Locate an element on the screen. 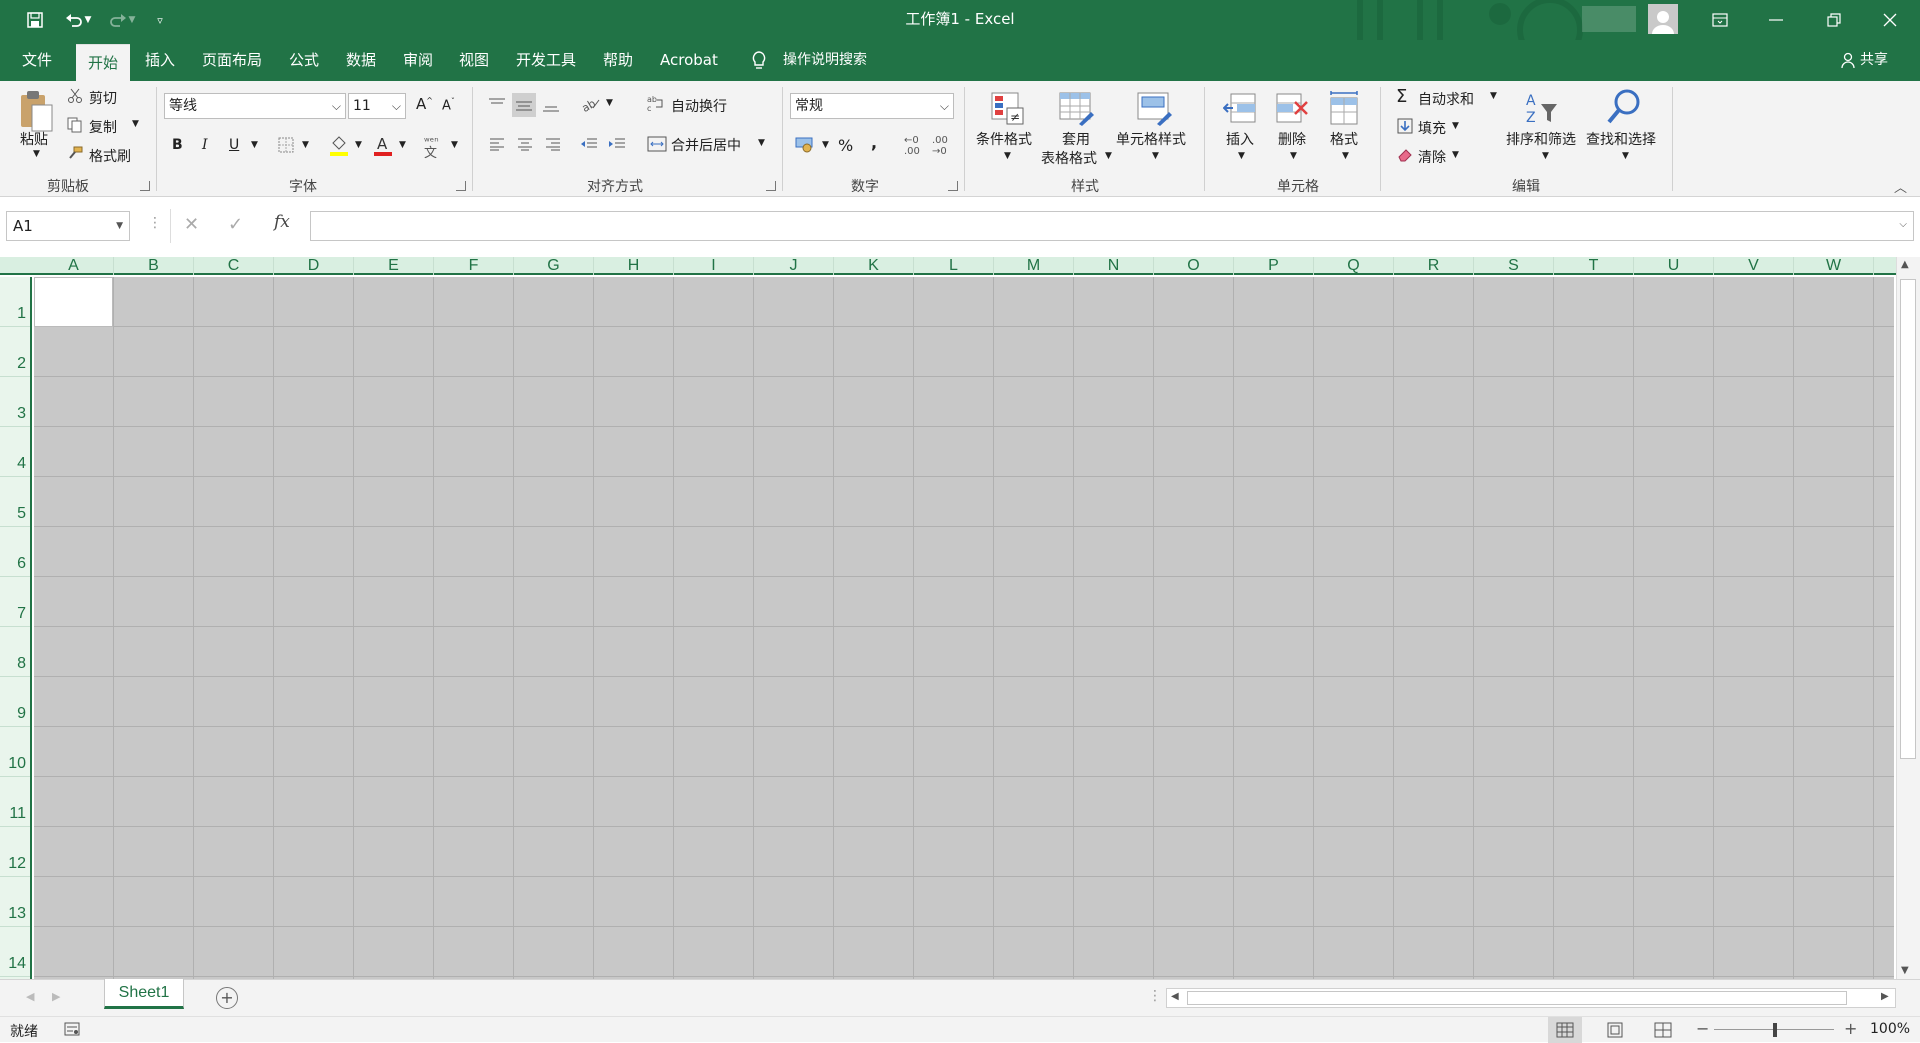 This screenshot has width=1920, height=1043. increase-indent-icon is located at coordinates (617, 144).